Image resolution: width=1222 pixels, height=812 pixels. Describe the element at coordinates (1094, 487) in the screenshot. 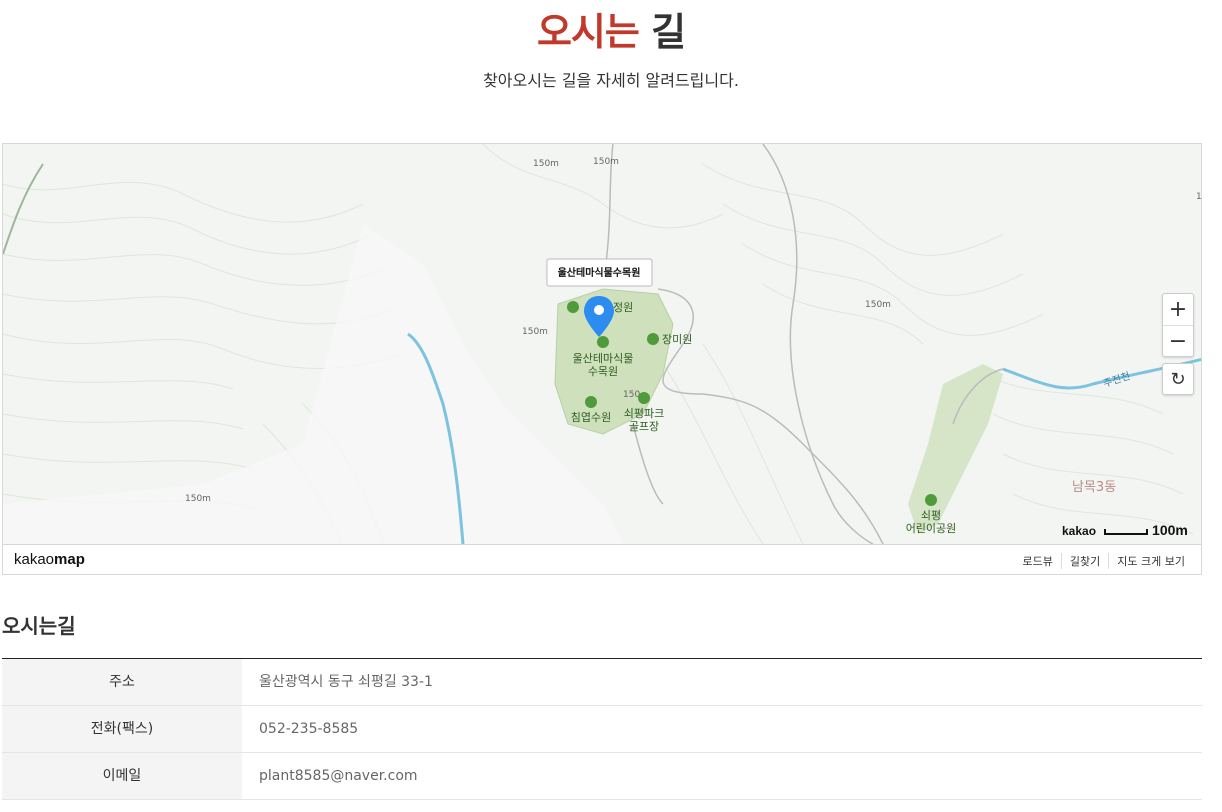

I see `district-label: 남목3동` at that location.